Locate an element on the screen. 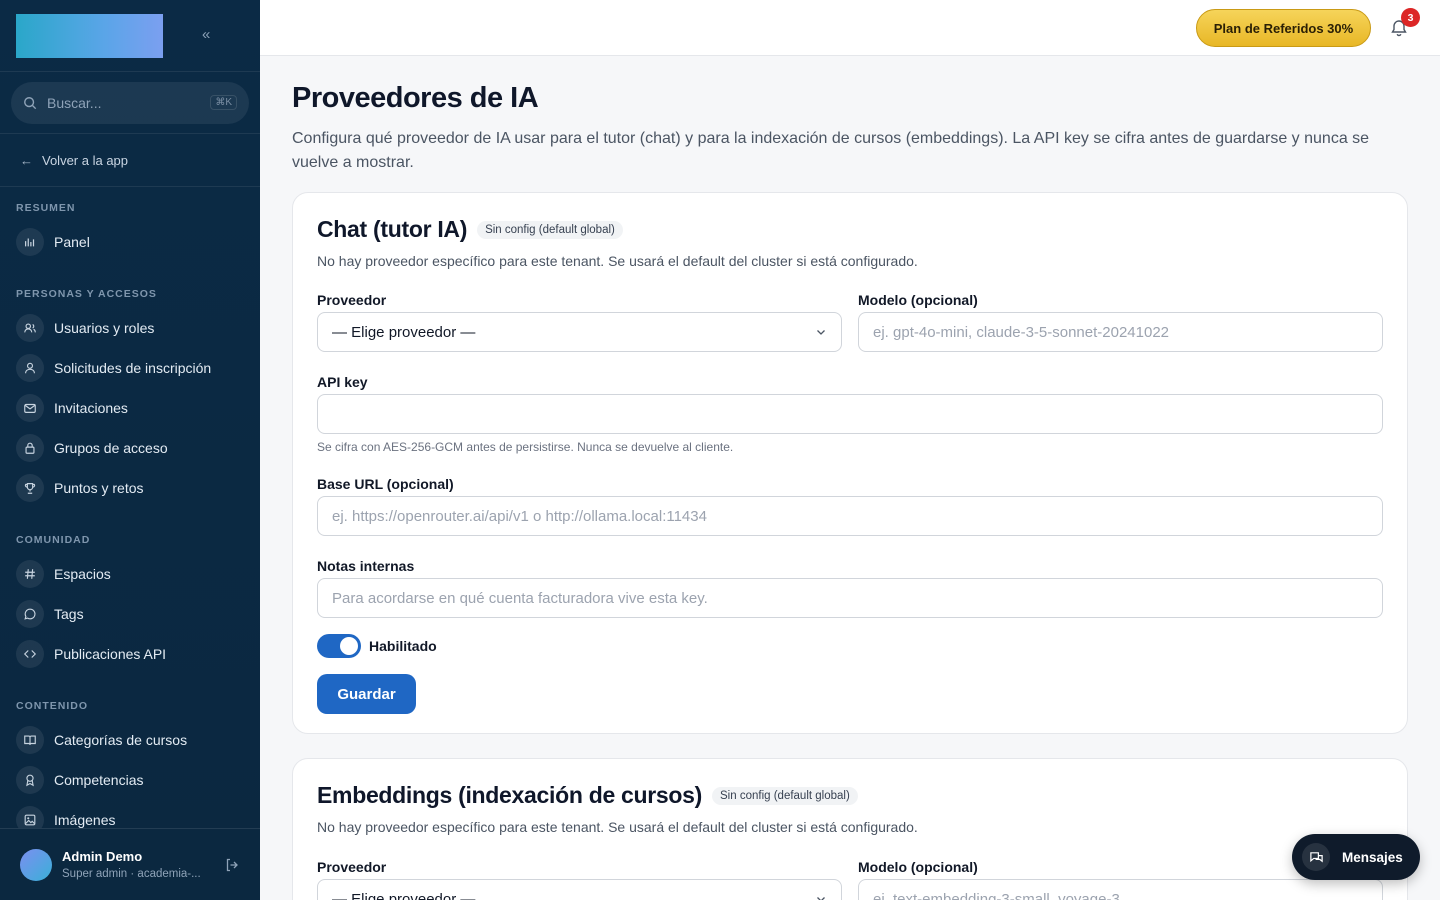 The image size is (1440, 900). embeddings-provider-select: — Elige proveedor — is located at coordinates (579, 889).